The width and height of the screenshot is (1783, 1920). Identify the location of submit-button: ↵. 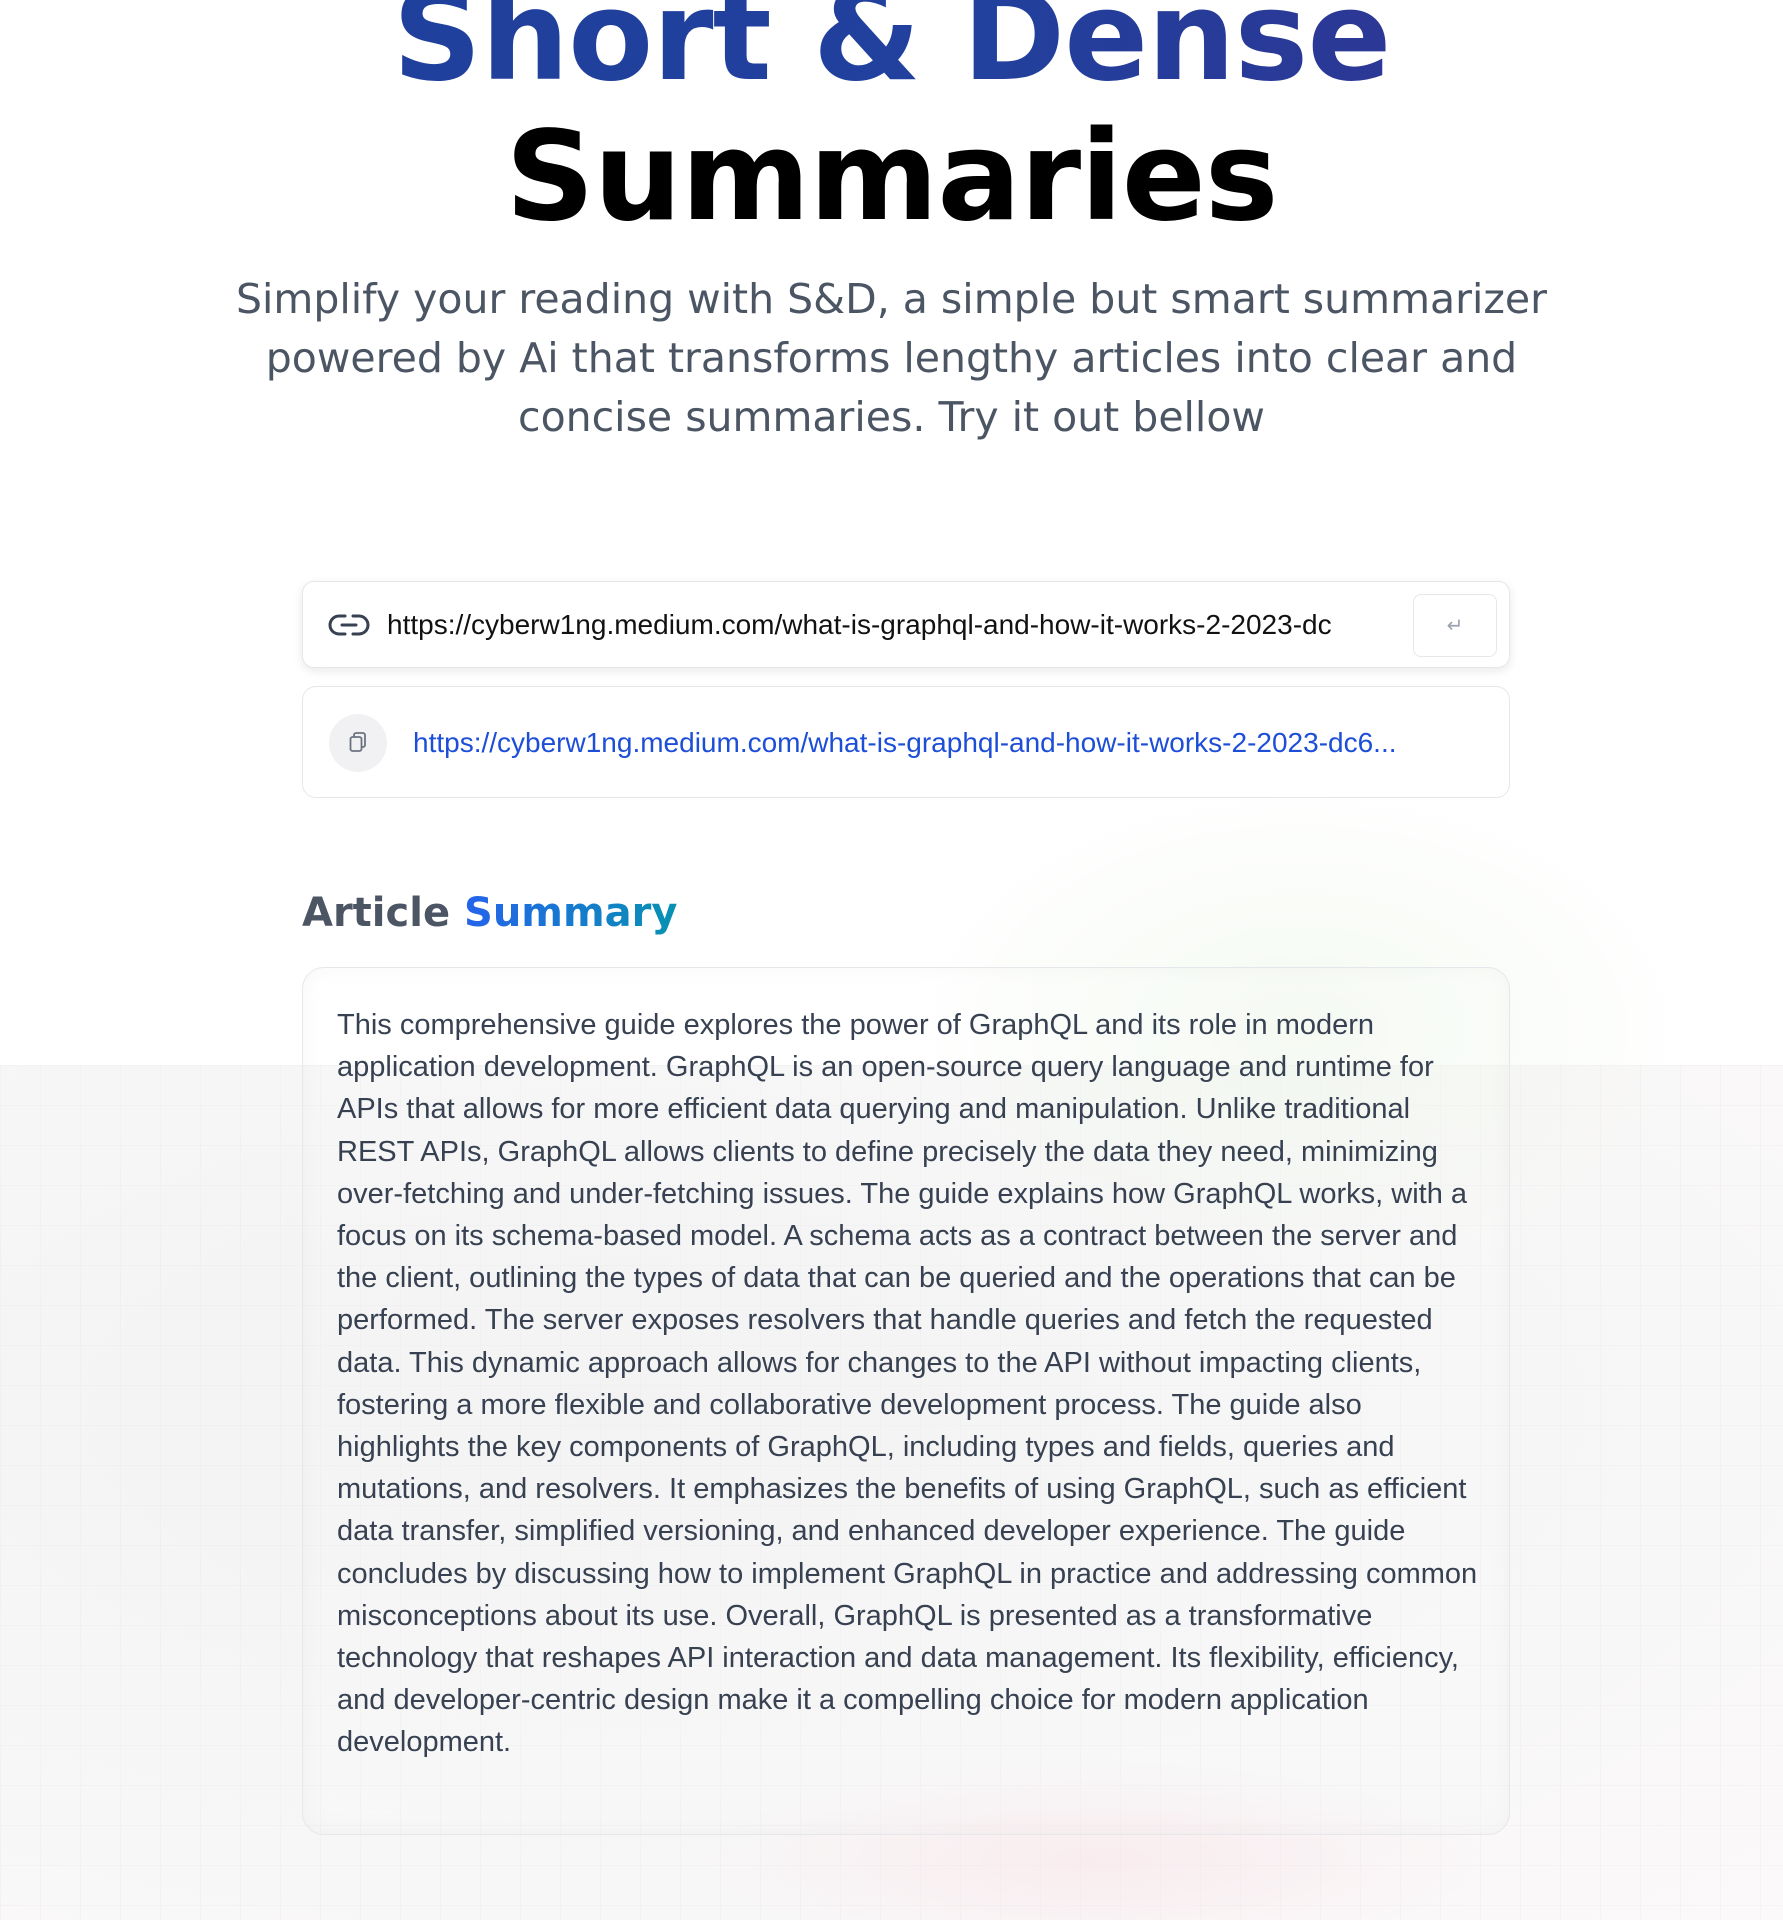
(1455, 625).